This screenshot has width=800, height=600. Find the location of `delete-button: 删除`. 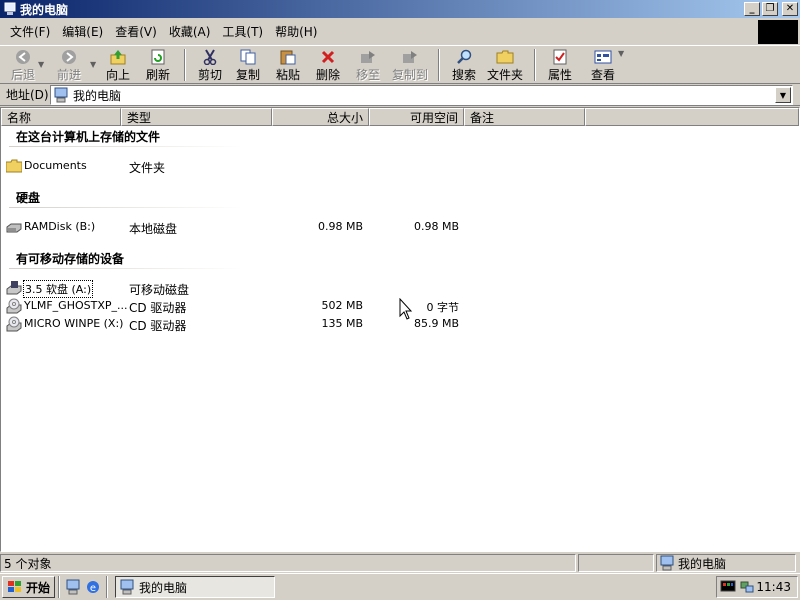

delete-button: 删除 is located at coordinates (328, 64).